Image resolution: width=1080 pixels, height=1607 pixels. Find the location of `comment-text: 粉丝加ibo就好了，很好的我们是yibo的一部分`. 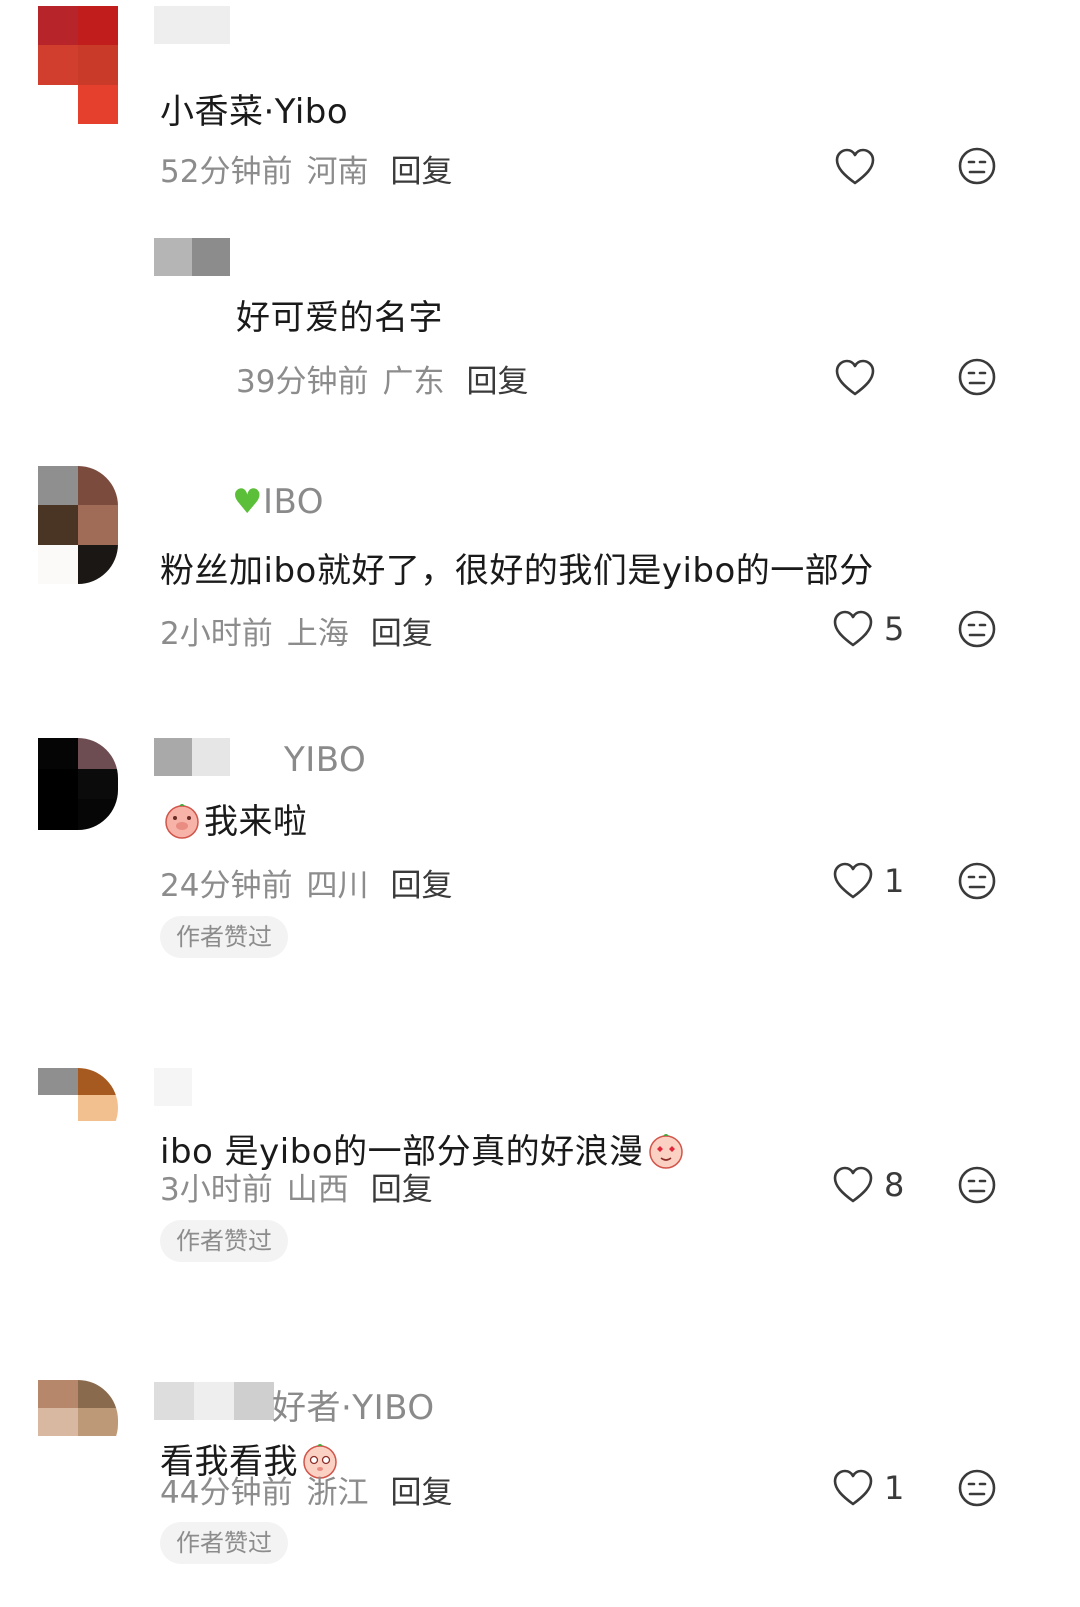

comment-text: 粉丝加ibo就好了，很好的我们是yibo的一部分 is located at coordinates (517, 571).